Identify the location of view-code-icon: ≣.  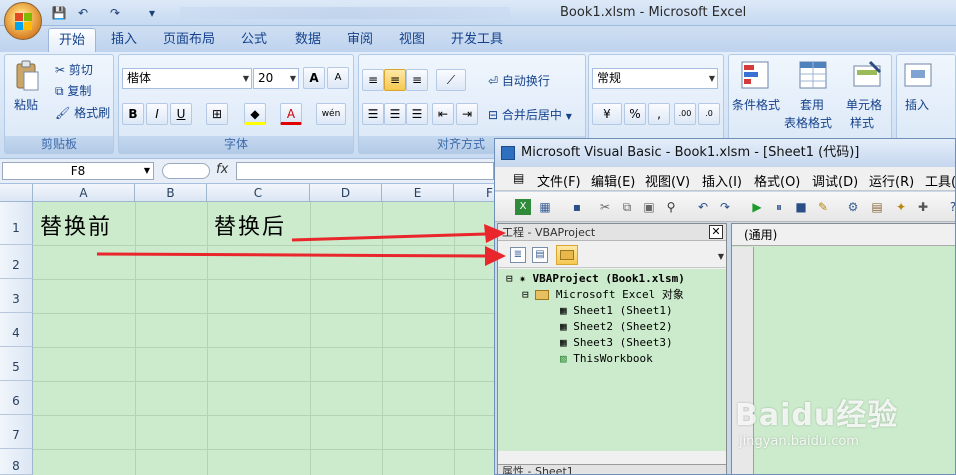
(518, 255).